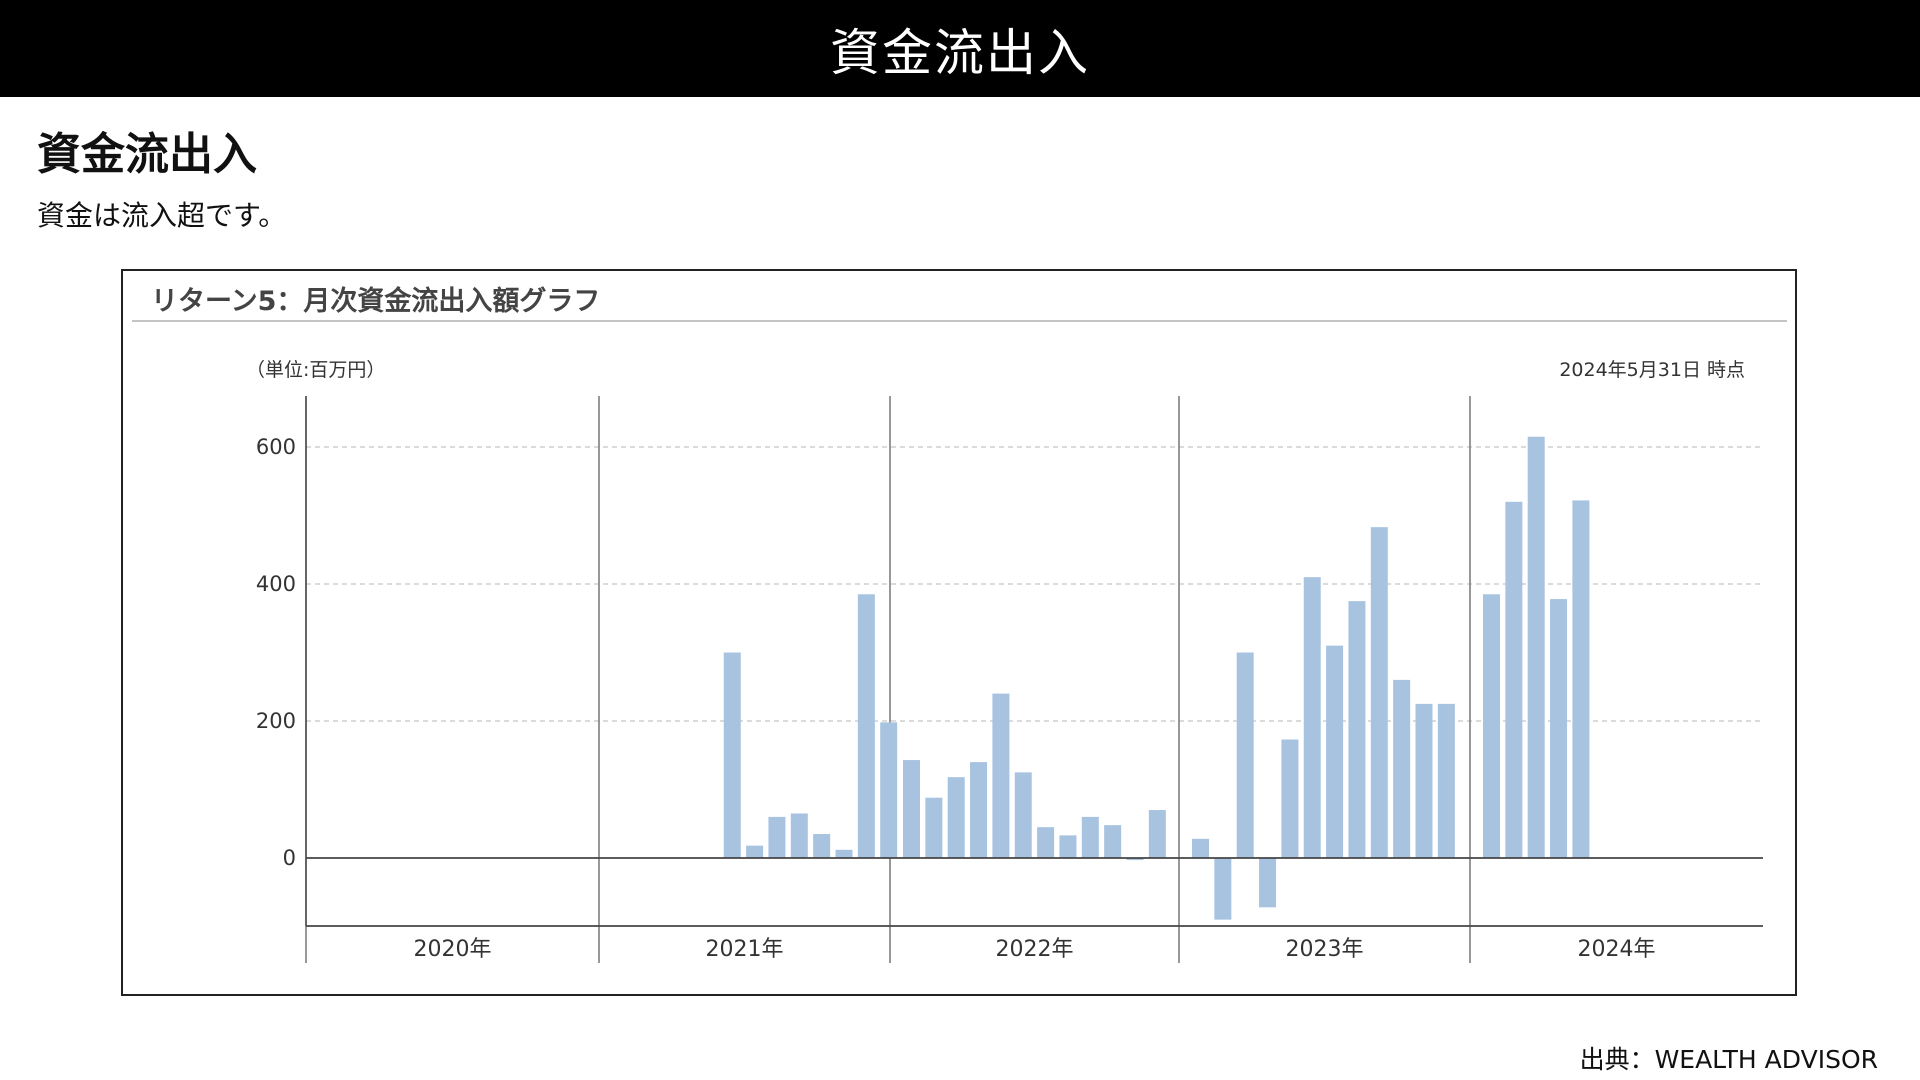 The width and height of the screenshot is (1920, 1080). I want to click on source-credit: 出典：WEALTH ADVISOR, so click(1728, 1059).